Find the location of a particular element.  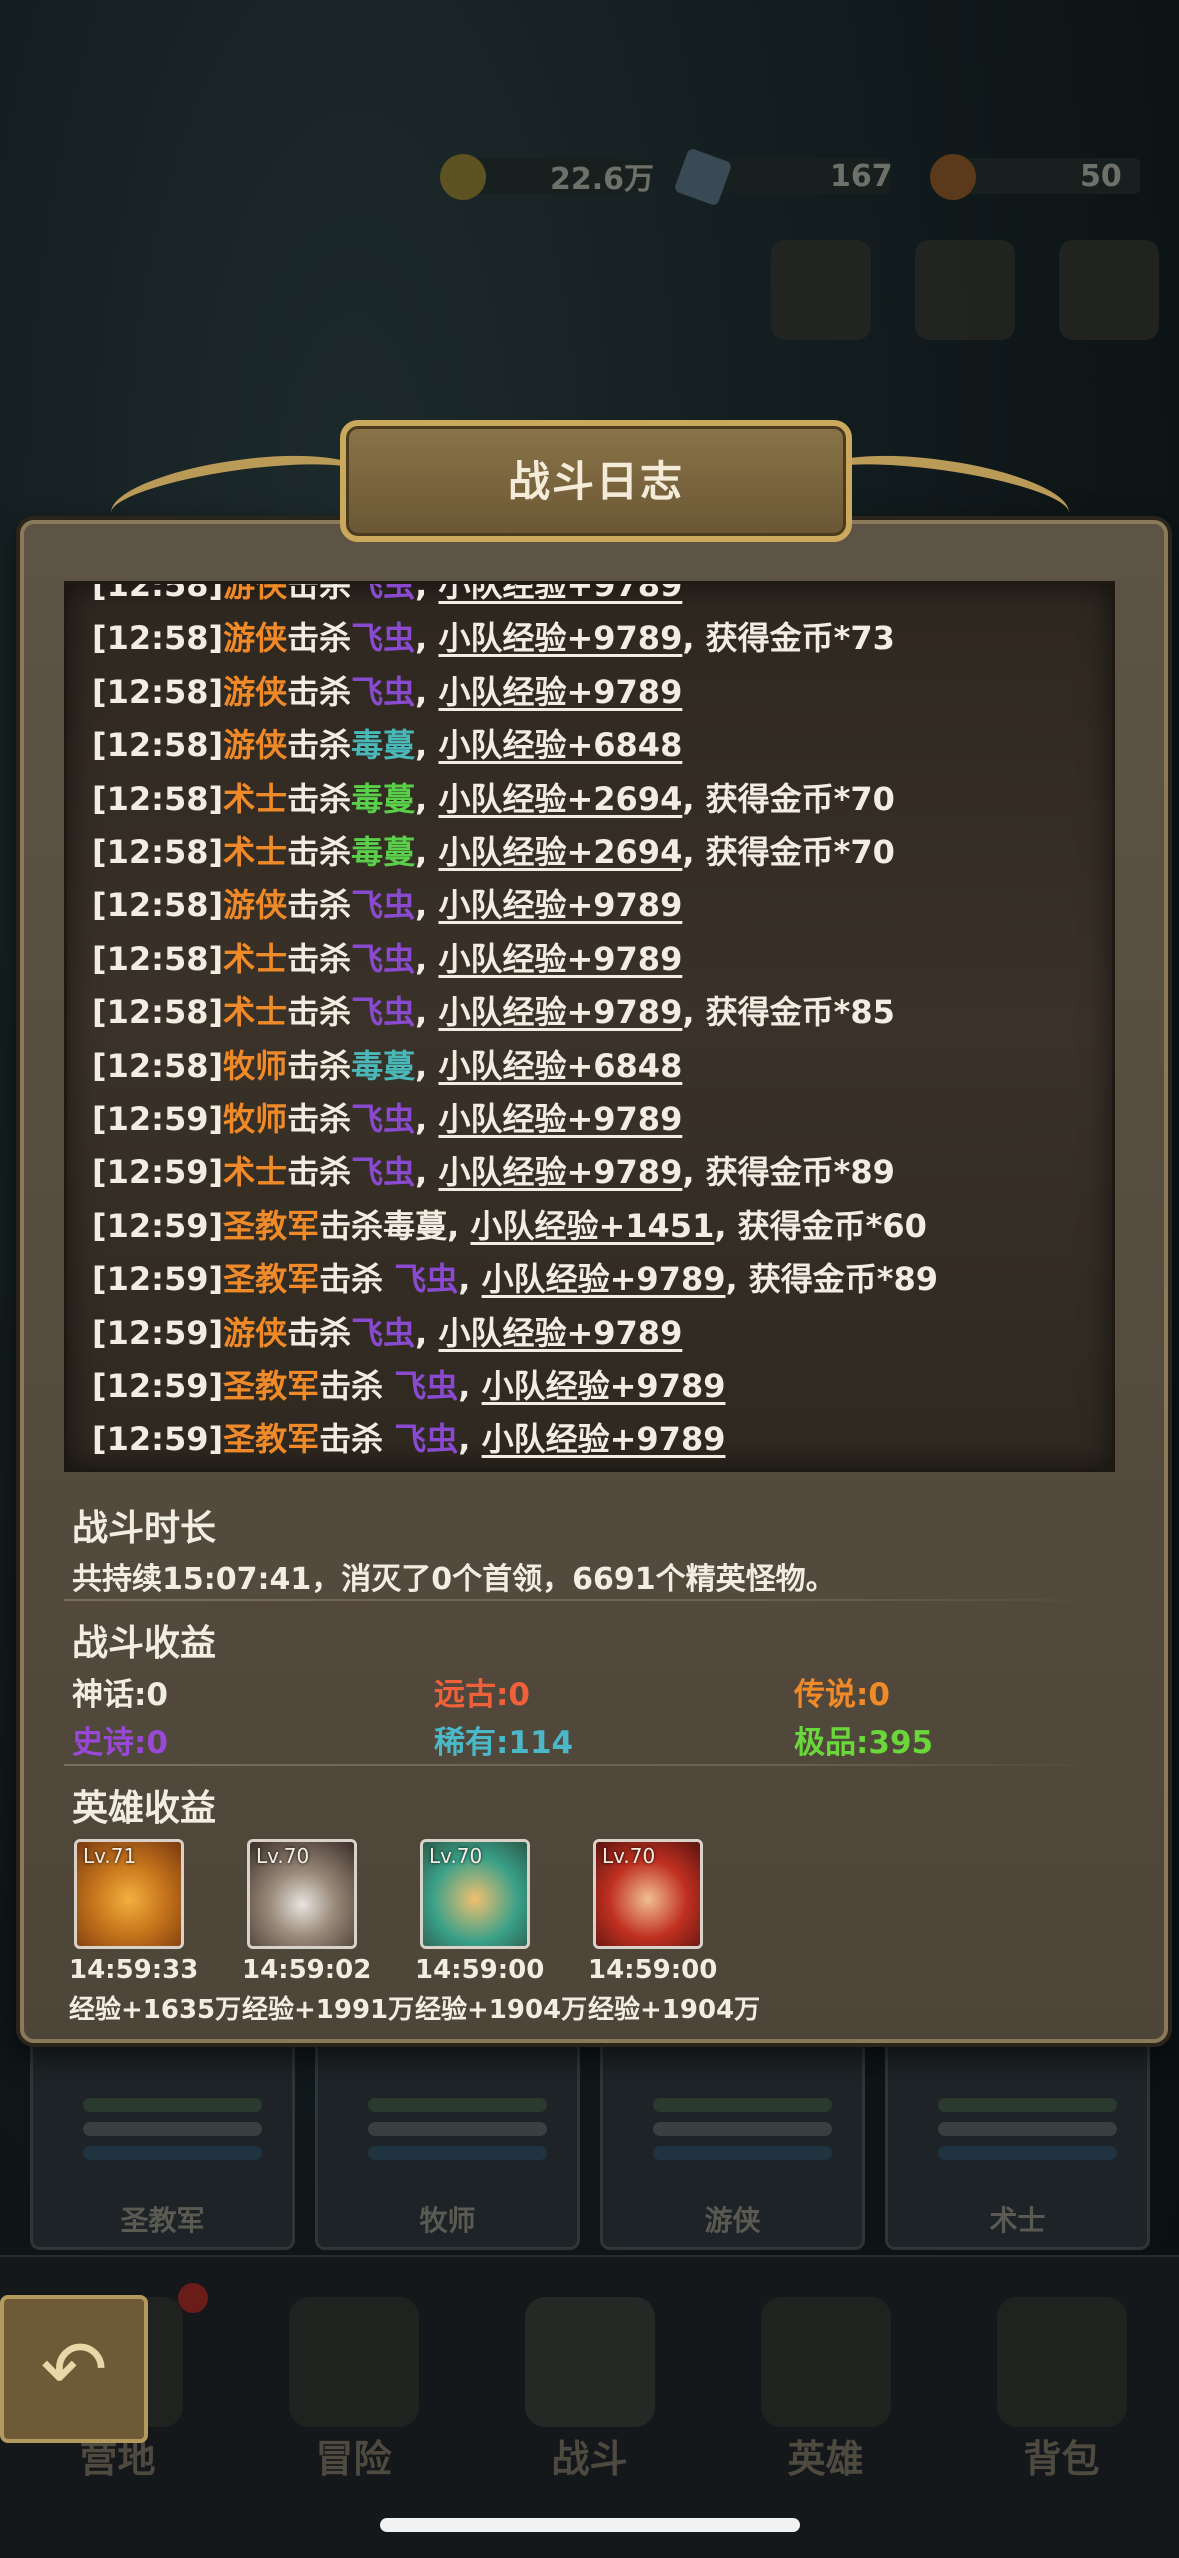

diamond-icon is located at coordinates (703, 177).